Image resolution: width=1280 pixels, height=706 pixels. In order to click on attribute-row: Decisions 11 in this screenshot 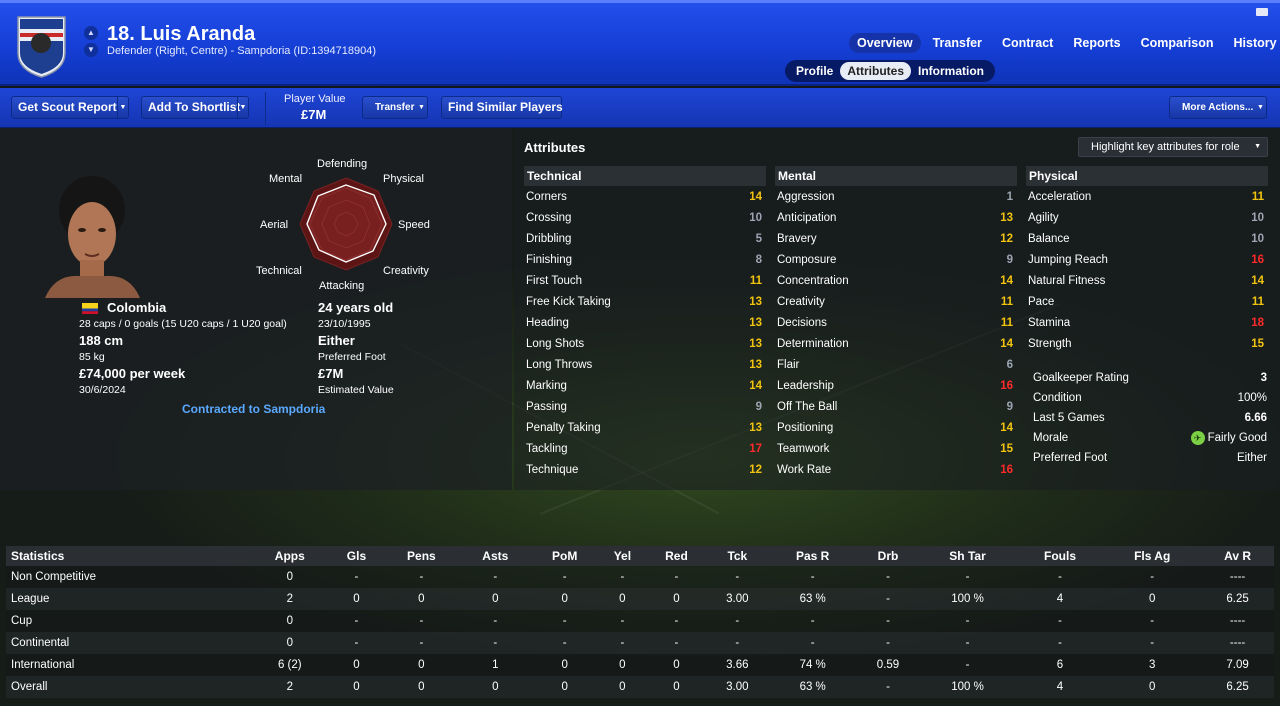, I will do `click(896, 322)`.